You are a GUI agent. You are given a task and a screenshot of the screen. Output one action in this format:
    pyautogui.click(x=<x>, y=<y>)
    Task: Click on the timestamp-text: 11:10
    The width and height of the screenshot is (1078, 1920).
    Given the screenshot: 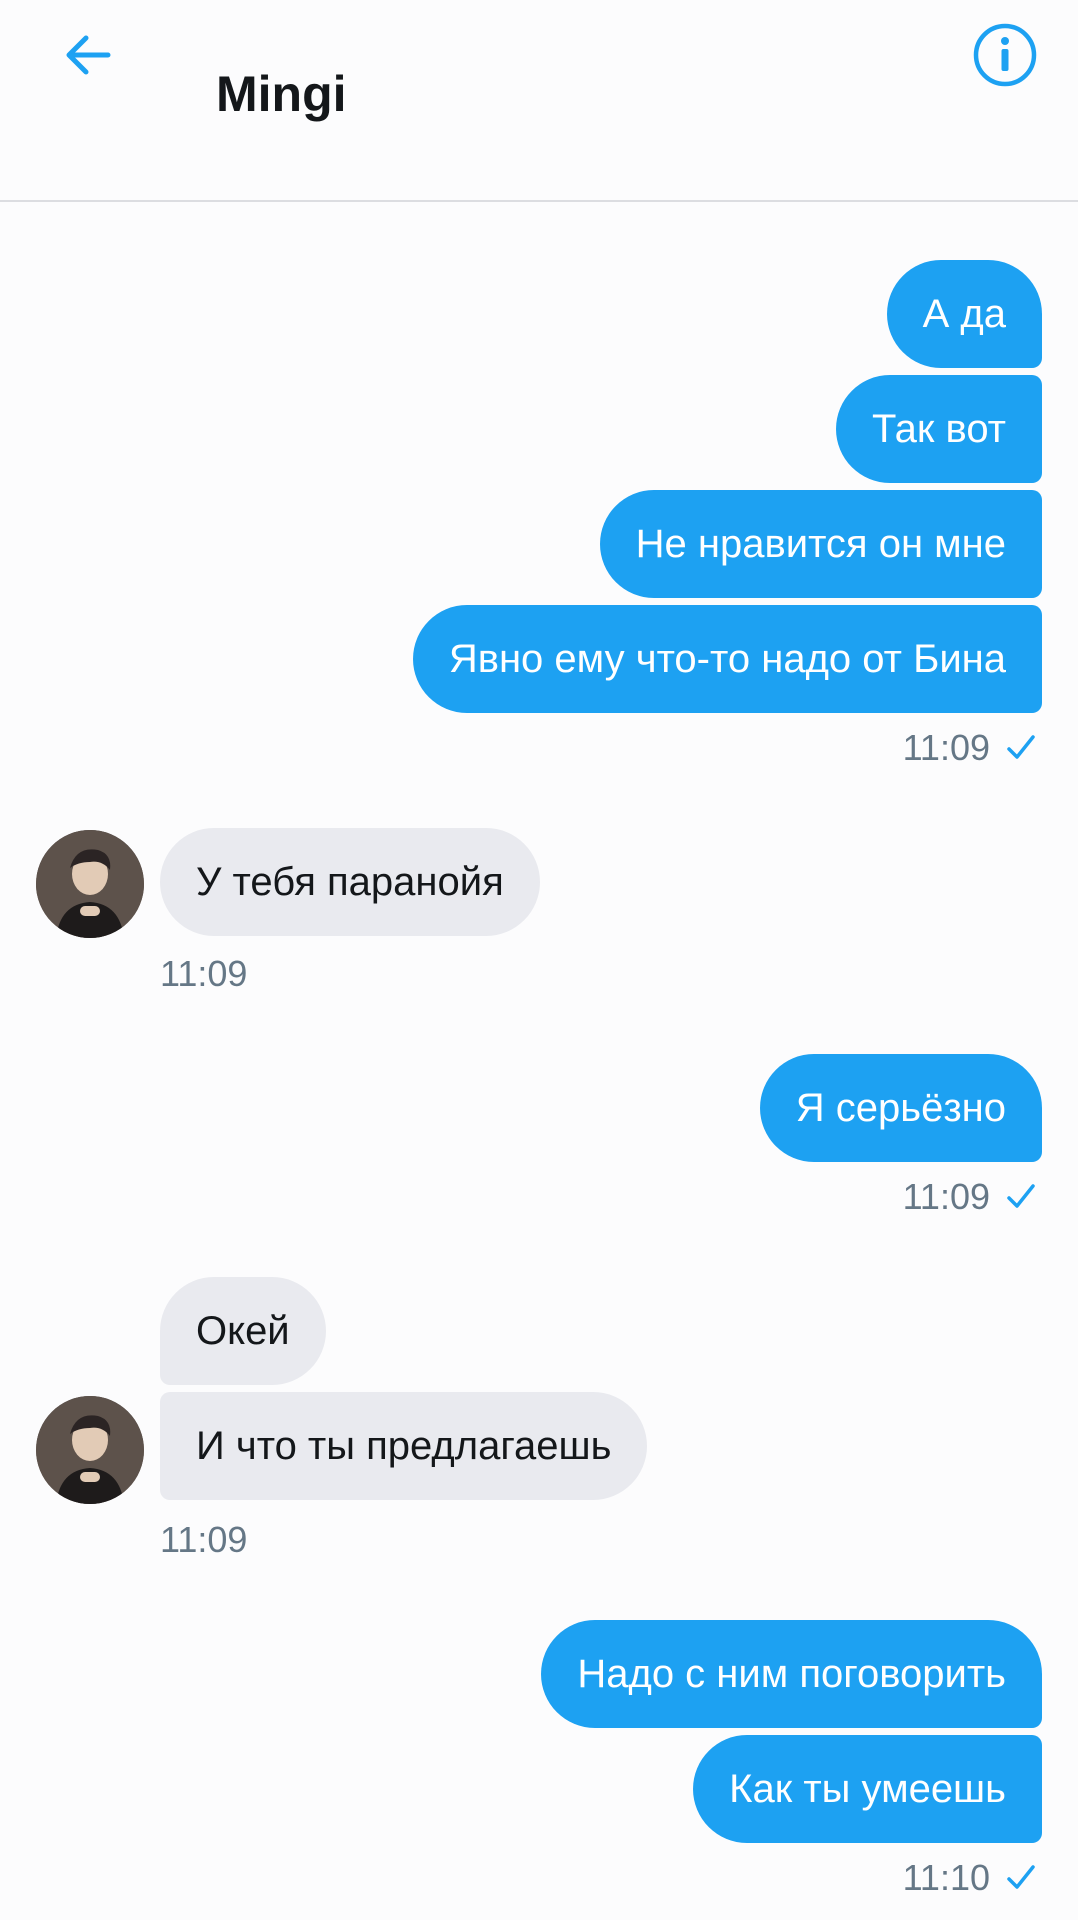 What is the action you would take?
    pyautogui.click(x=946, y=1877)
    